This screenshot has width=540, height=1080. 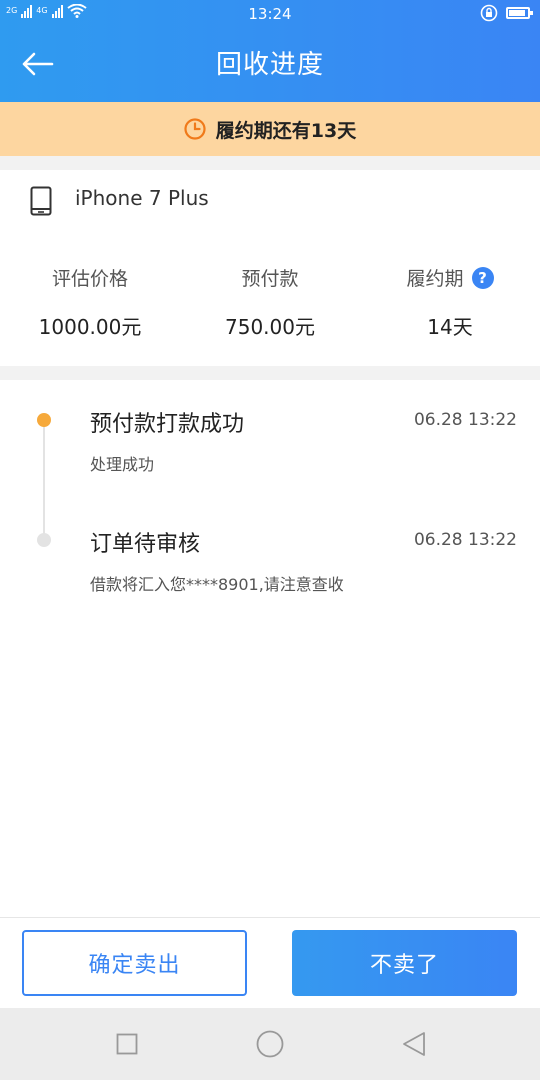 What do you see at coordinates (270, 302) in the screenshot?
I see `stat-prepayment: 预付款 750.00元` at bounding box center [270, 302].